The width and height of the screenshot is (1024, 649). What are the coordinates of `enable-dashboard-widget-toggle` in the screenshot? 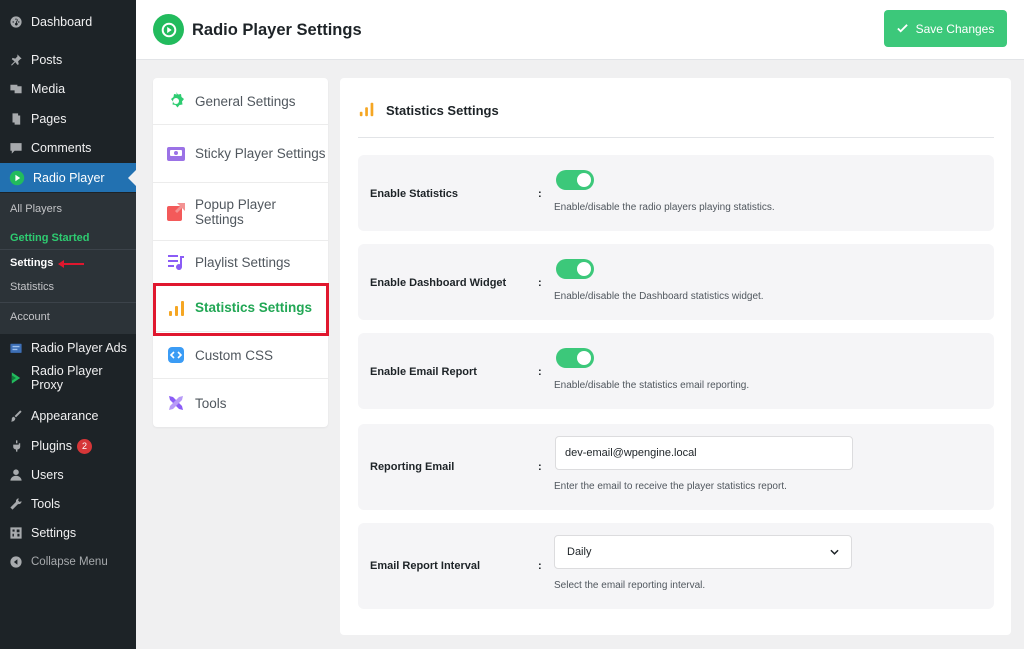 It's located at (575, 269).